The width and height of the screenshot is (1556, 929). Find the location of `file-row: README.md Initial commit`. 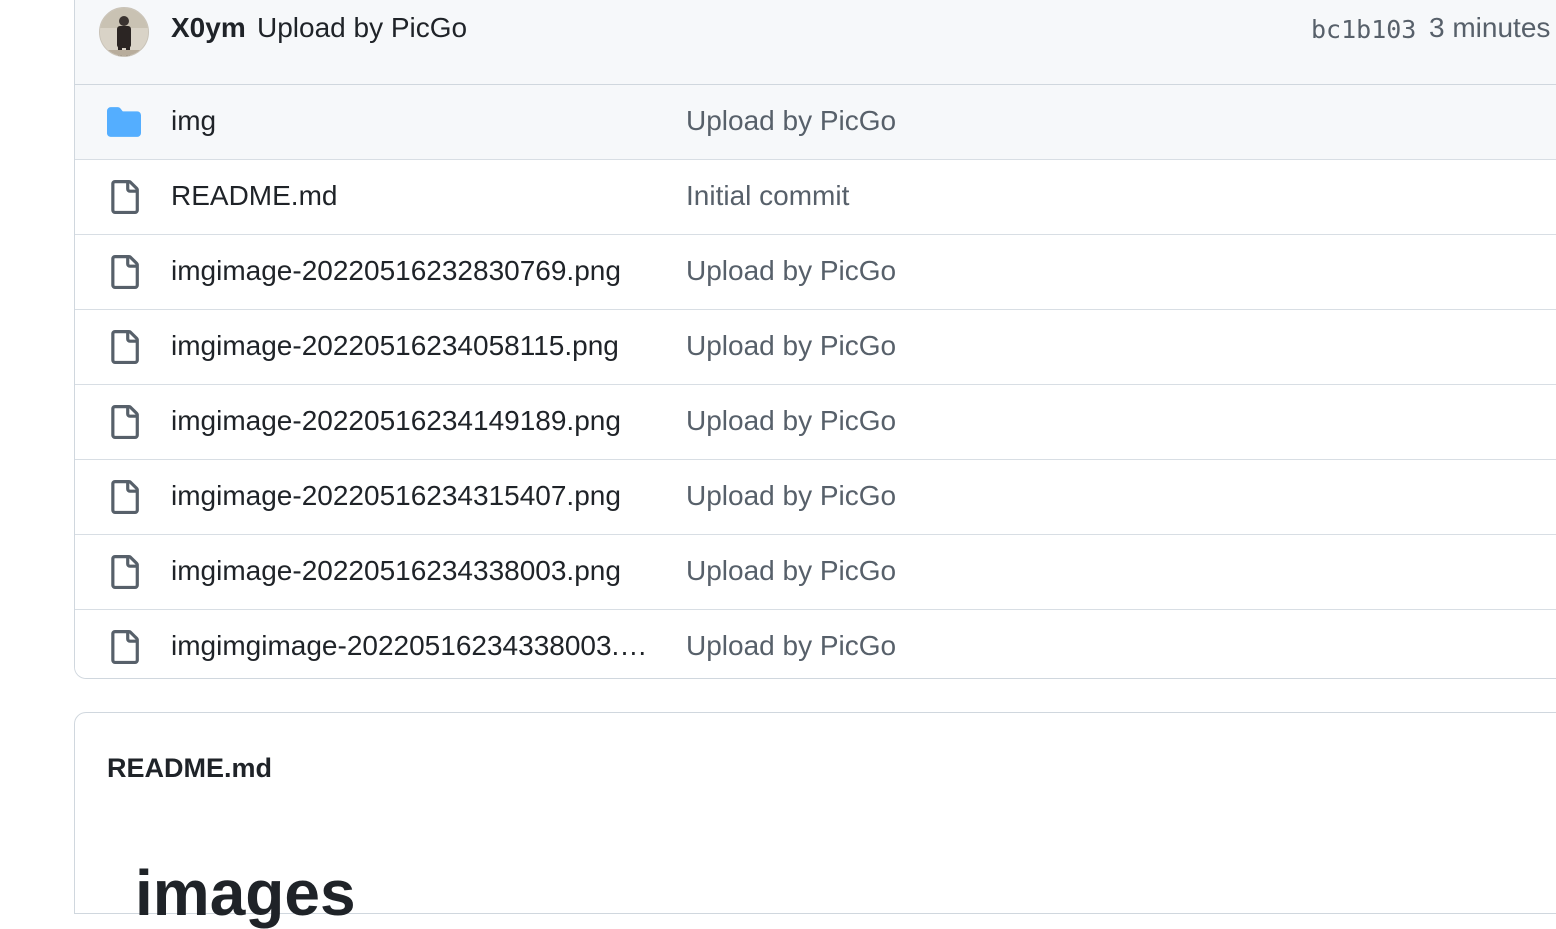

file-row: README.md Initial commit is located at coordinates (815, 197).